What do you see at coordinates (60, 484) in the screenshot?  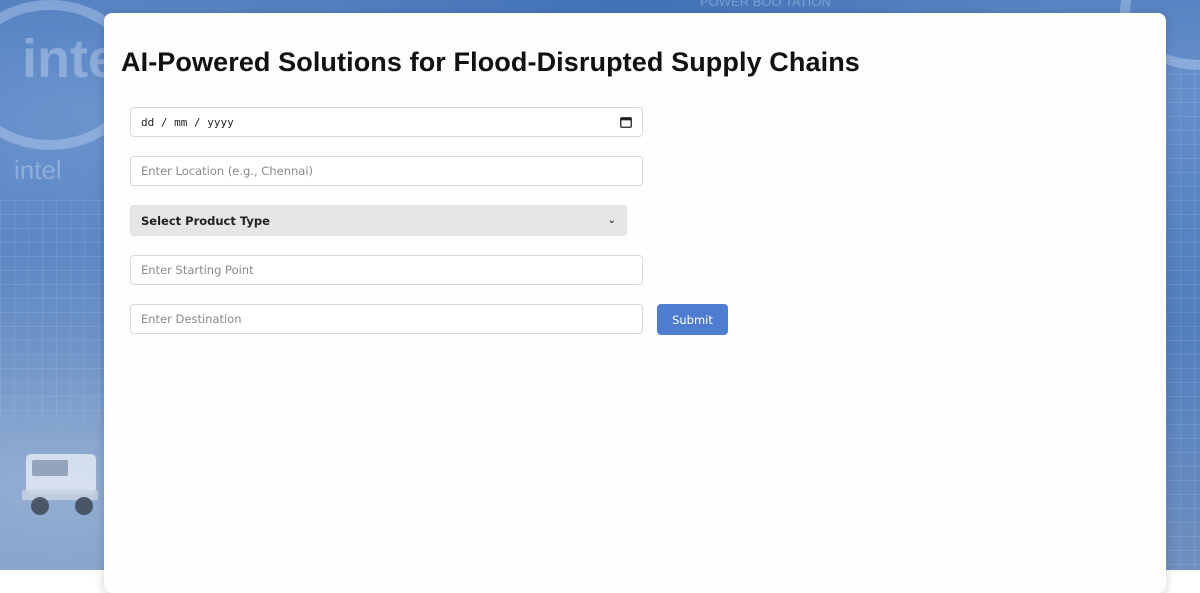 I see `truck-image` at bounding box center [60, 484].